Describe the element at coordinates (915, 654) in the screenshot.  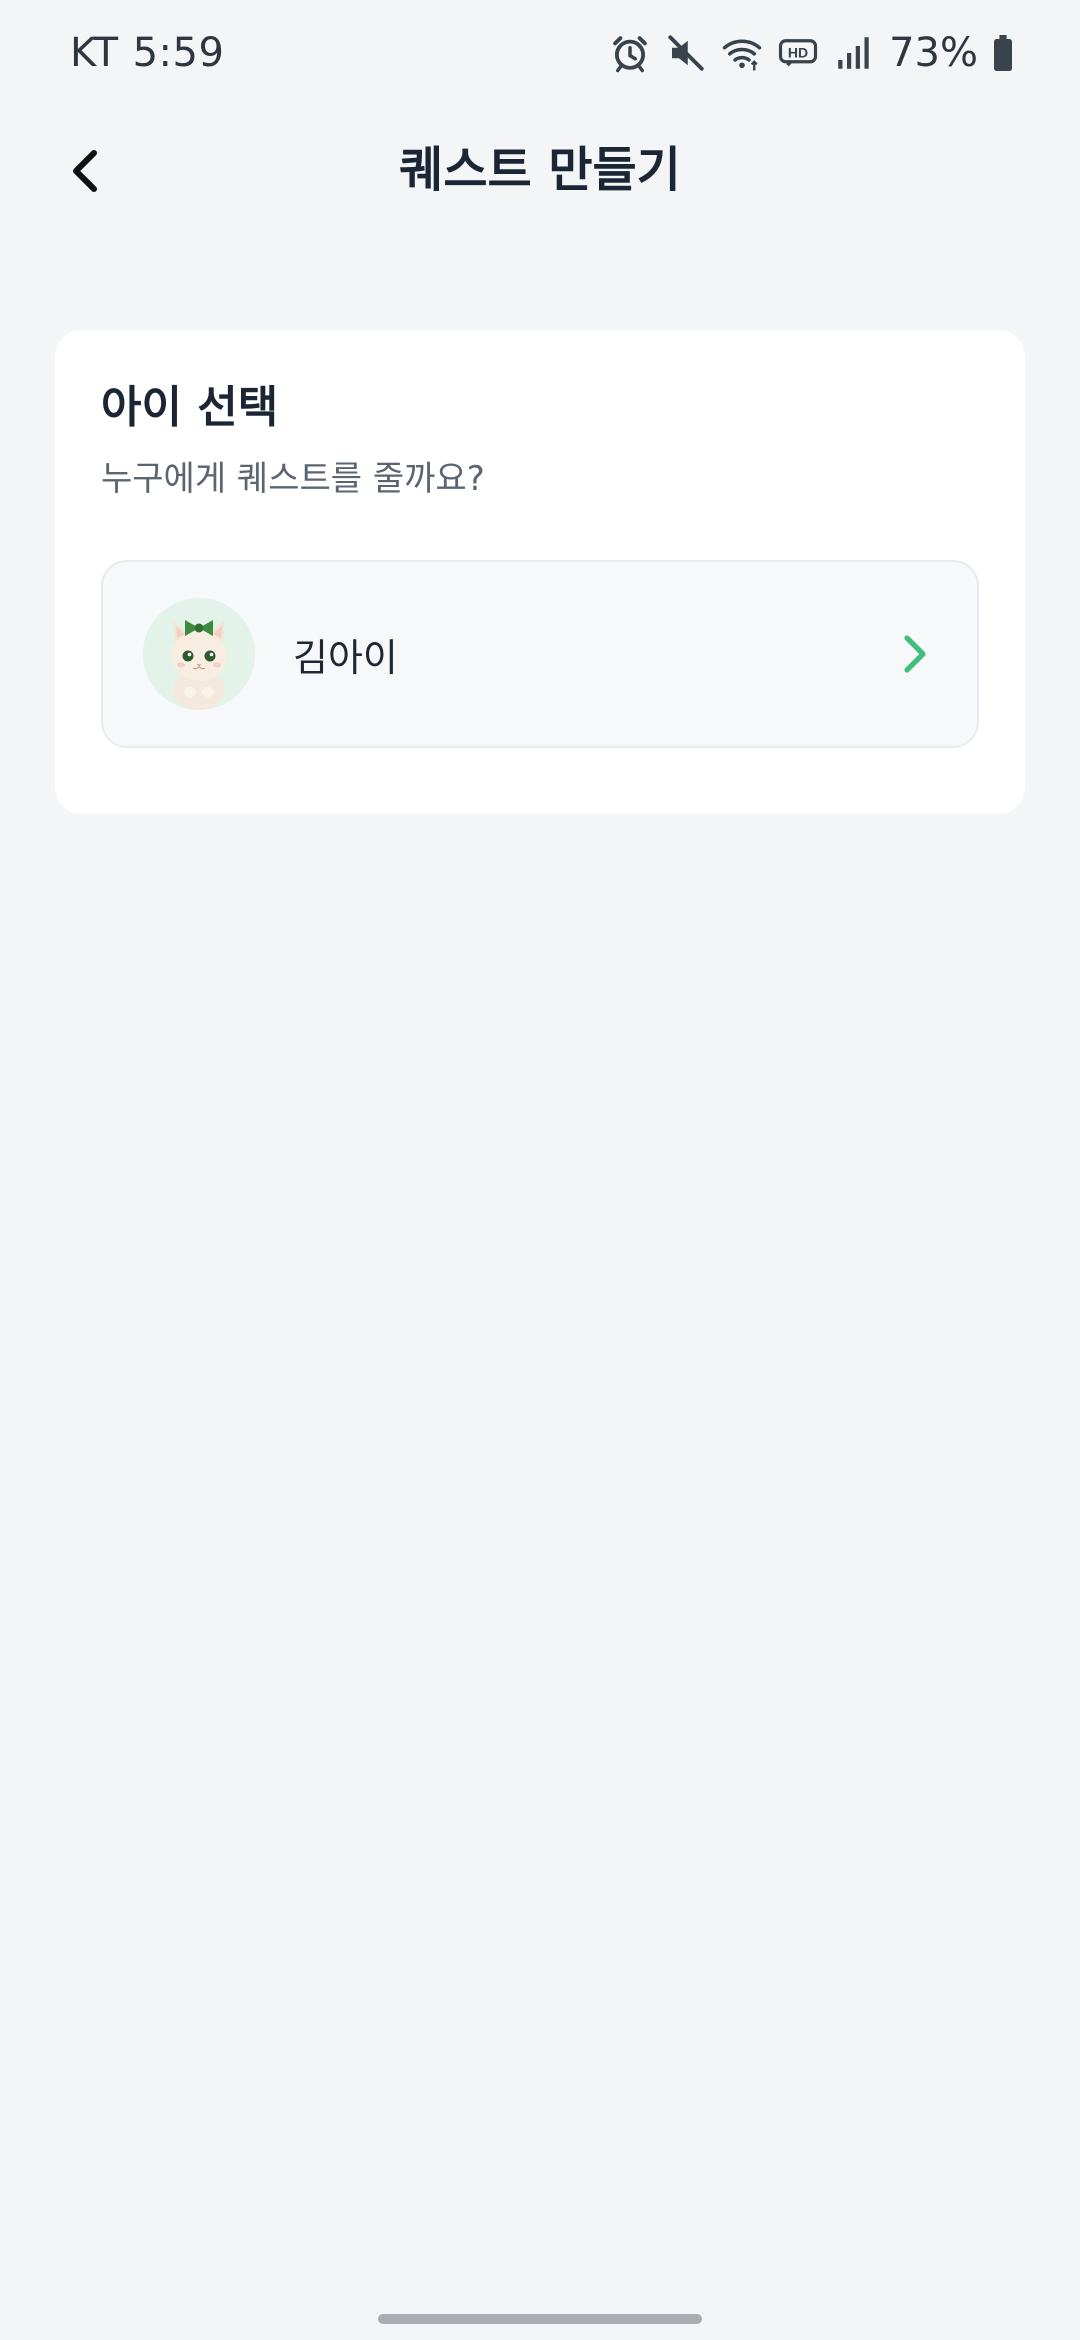
I see `chevron-right-icon` at that location.